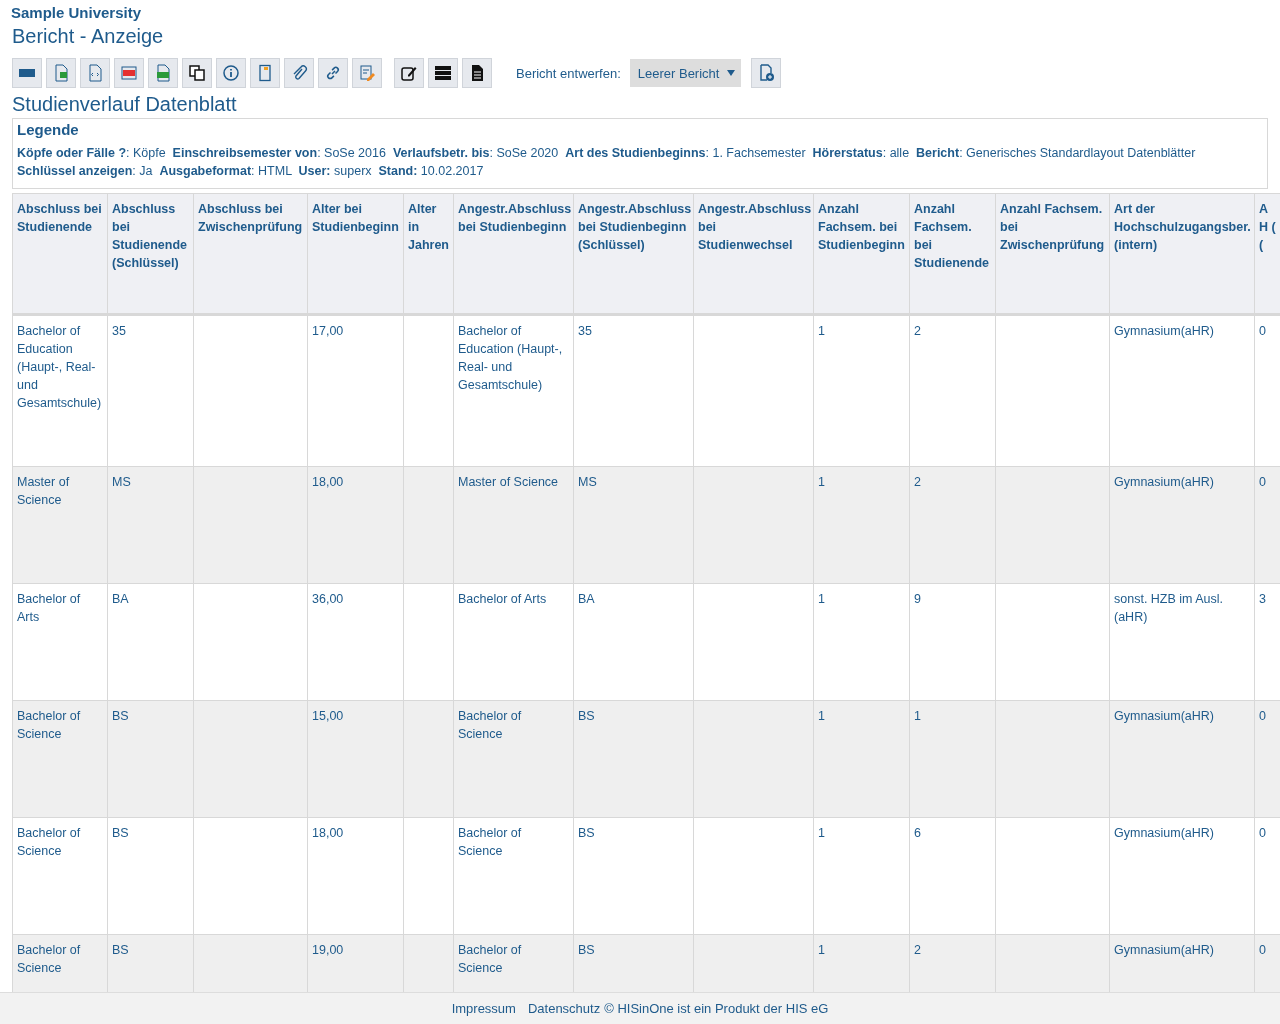  What do you see at coordinates (607, 153) in the screenshot?
I see `legend-text: Köpfe oder Fälle ?: Köpfe Einschreibsemester von: SoSe 2016 Verlaufsbetr. bis: SoSe 2020 Art des Studienbeginns: 1. Fachsemester Hörerstatus: alle Bericht: Generisches Standardlayout Datenblätter` at bounding box center [607, 153].